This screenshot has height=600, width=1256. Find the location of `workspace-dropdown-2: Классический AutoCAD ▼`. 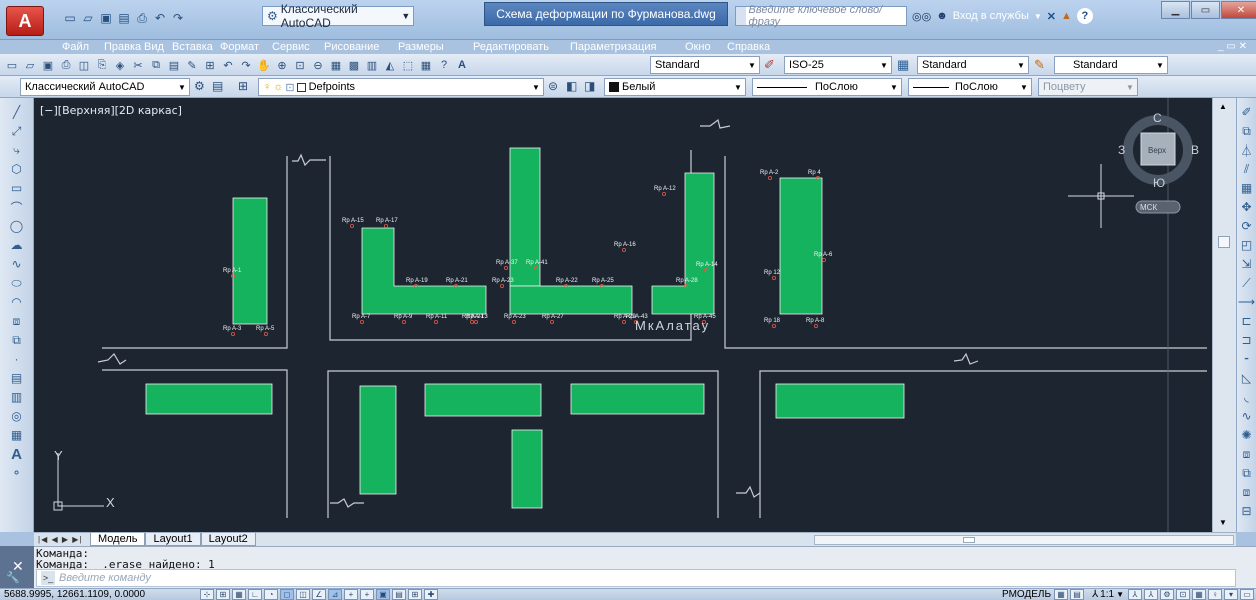

workspace-dropdown-2: Классический AutoCAD ▼ is located at coordinates (105, 87).